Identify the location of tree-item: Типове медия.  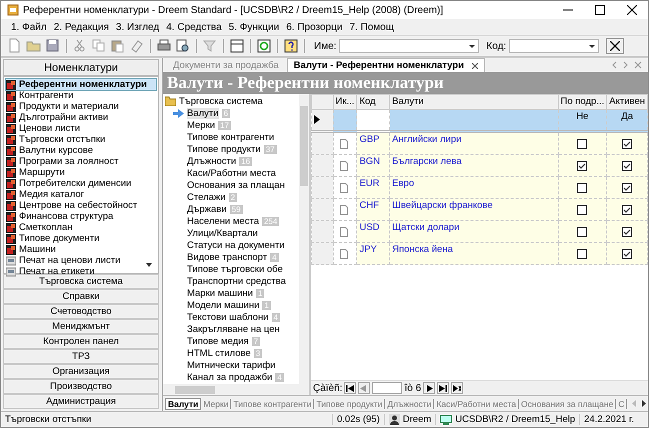
(218, 341).